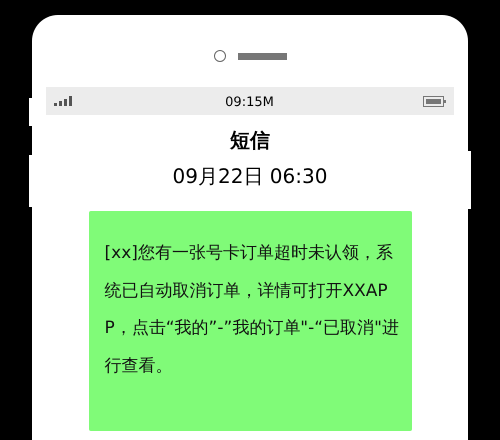  Describe the element at coordinates (434, 101) in the screenshot. I see `battery-icon` at that location.